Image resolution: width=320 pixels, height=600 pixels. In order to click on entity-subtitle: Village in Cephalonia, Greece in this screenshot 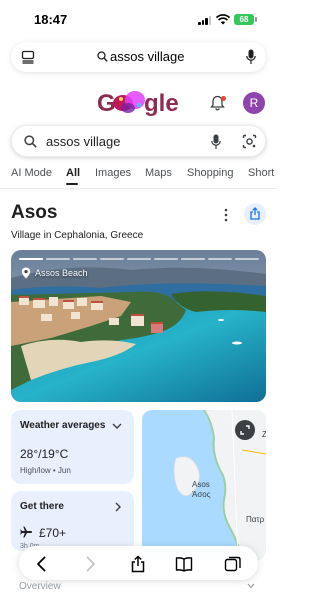, I will do `click(77, 235)`.